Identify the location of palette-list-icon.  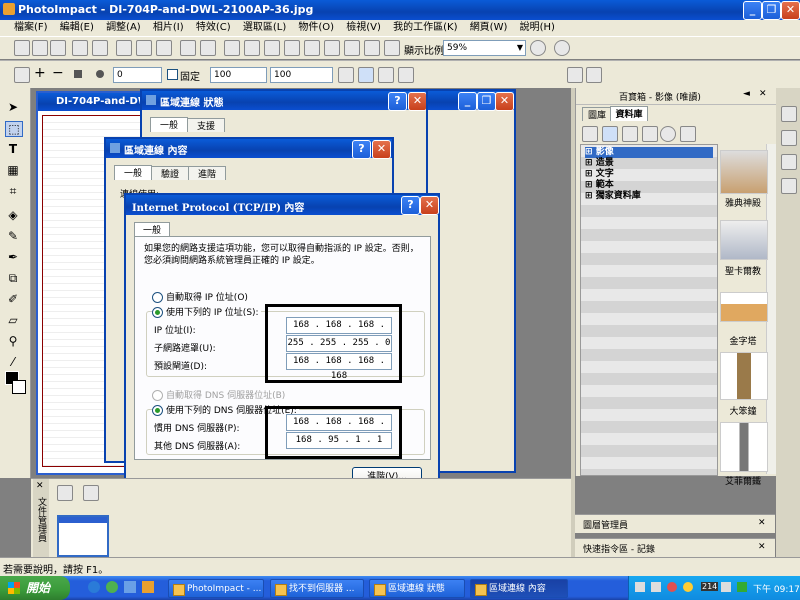
(630, 134).